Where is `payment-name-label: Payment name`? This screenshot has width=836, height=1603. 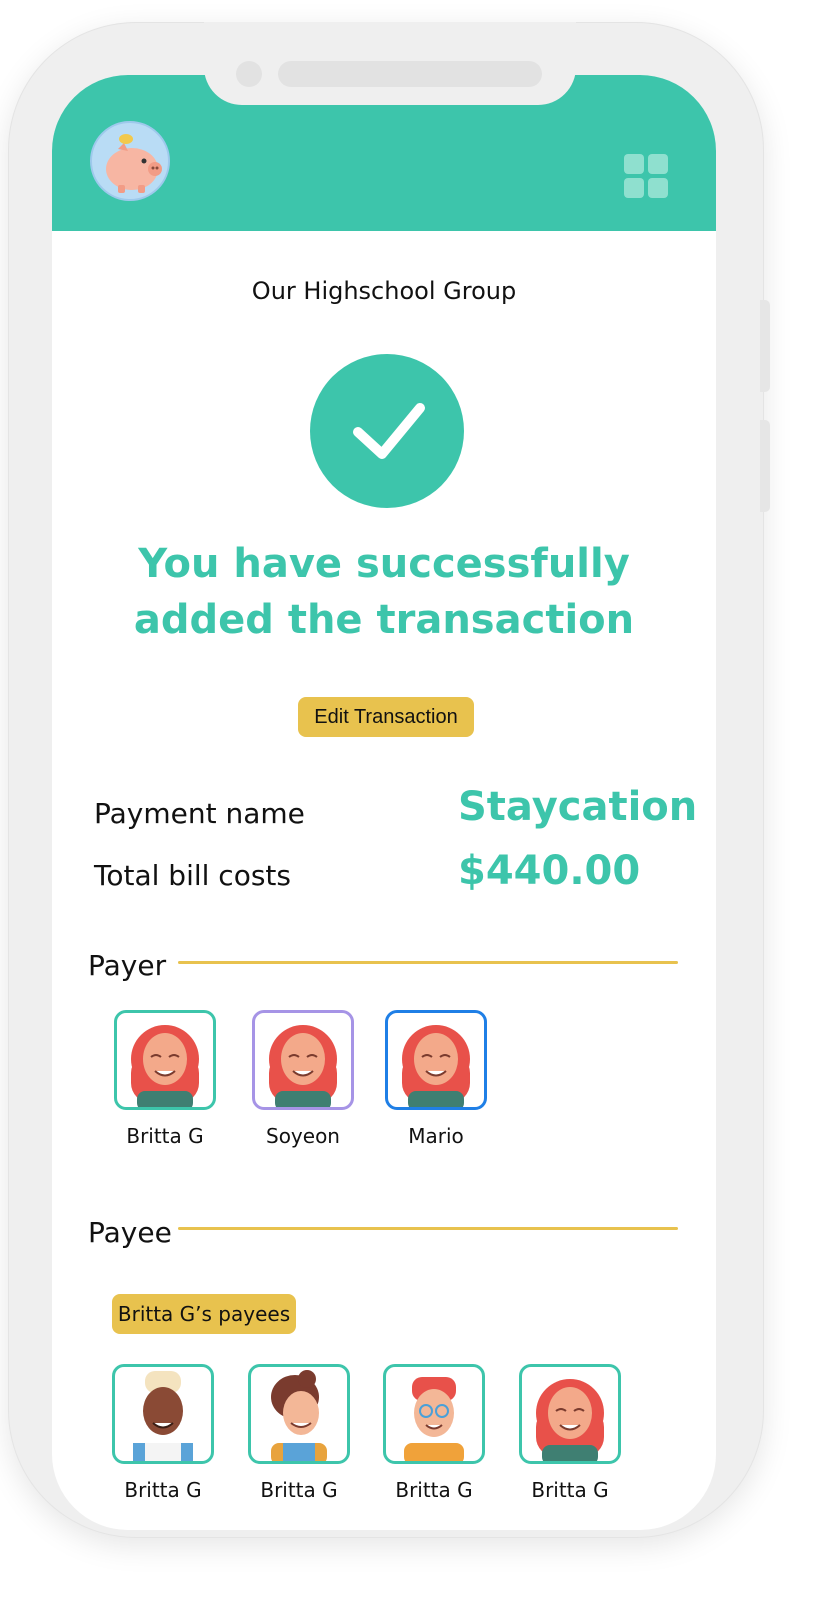
payment-name-label: Payment name is located at coordinates (199, 813).